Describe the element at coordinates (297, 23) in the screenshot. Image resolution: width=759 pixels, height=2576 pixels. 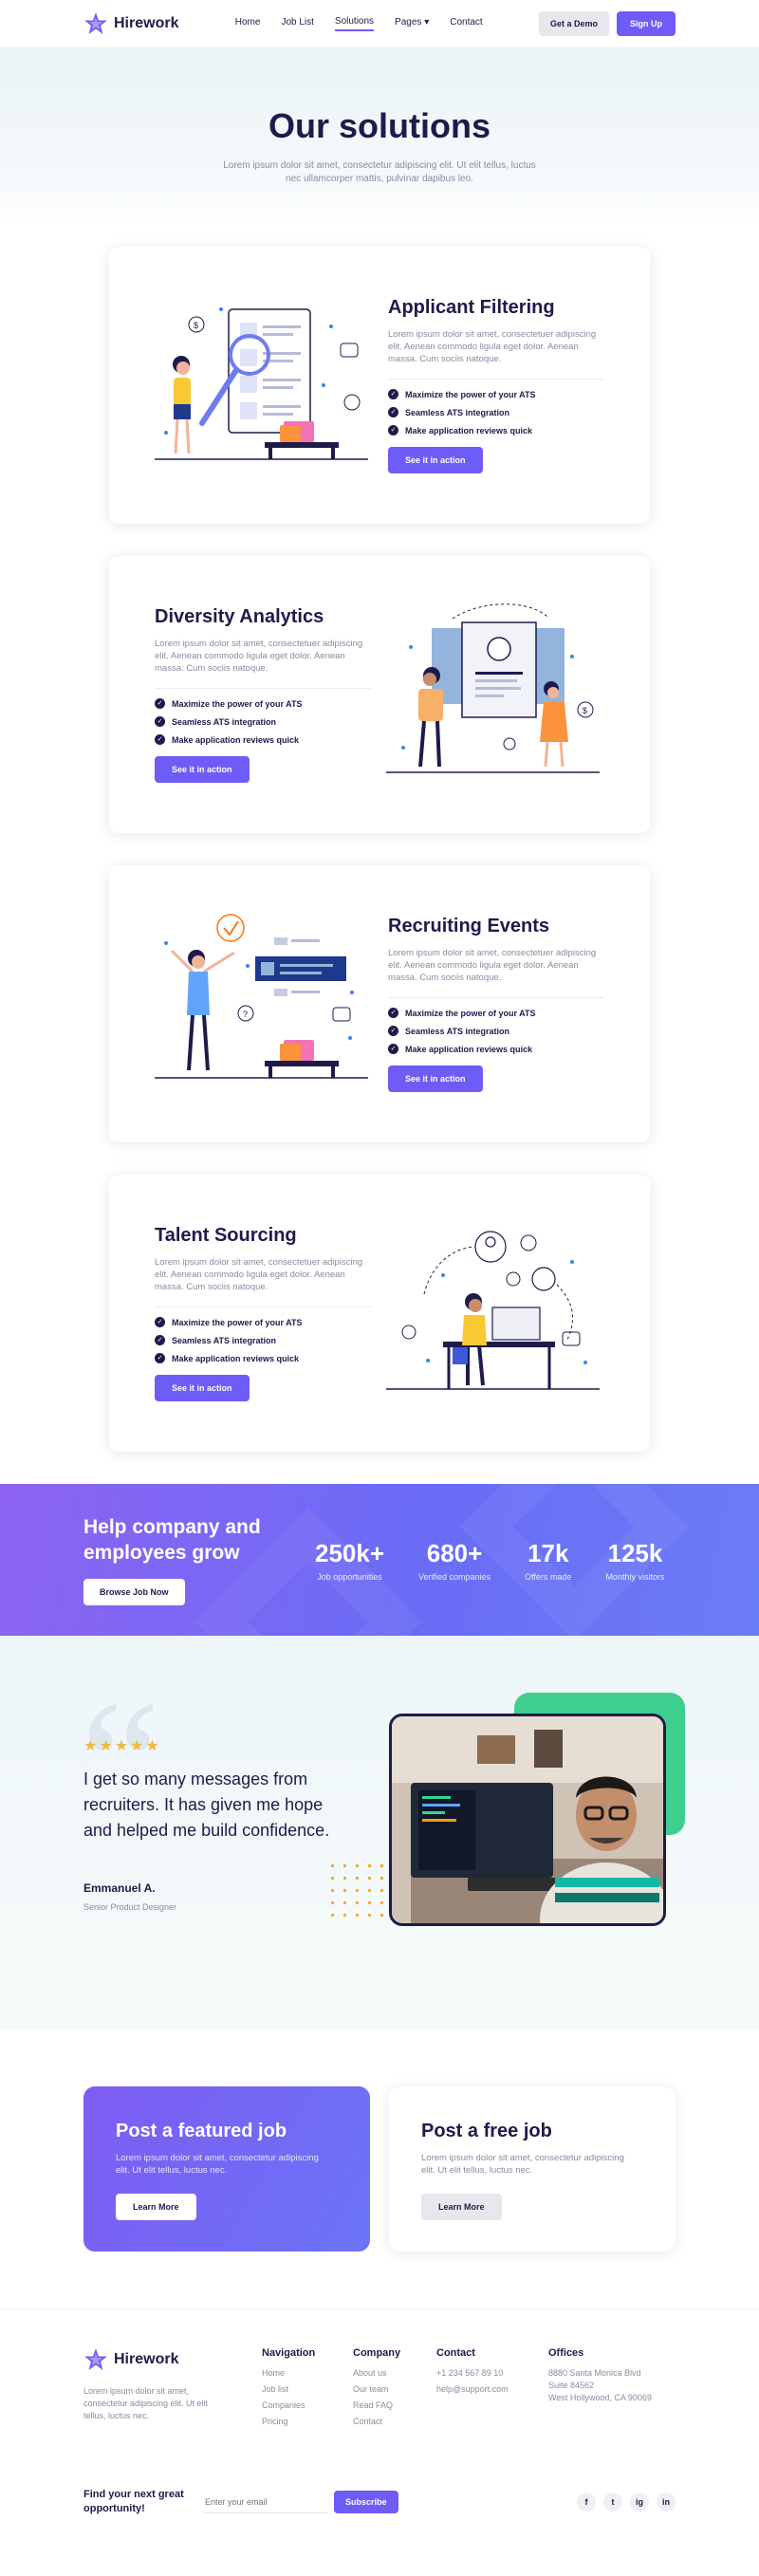
I see `nav-job-list: Job List` at that location.